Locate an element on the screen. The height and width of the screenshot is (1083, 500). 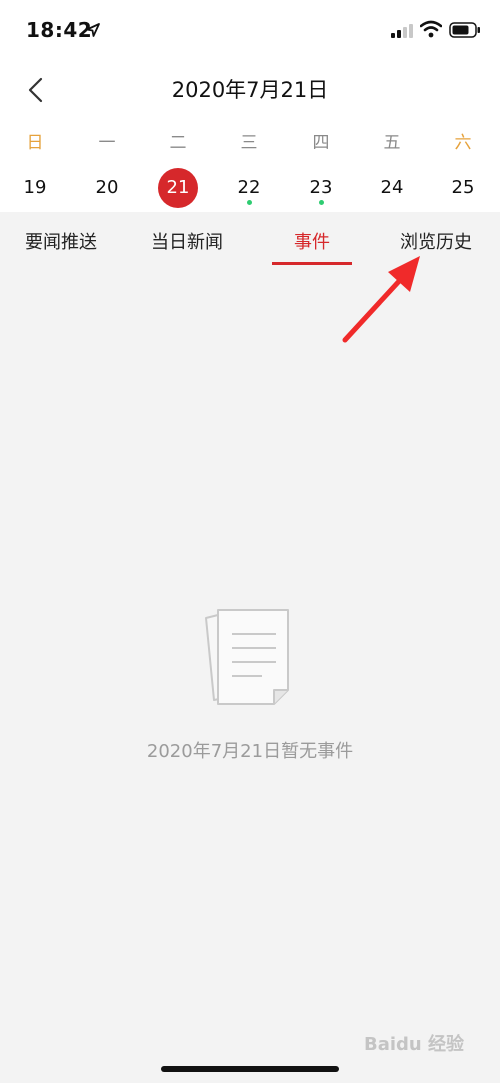
weekday-label: 三 is located at coordinates (249, 143).